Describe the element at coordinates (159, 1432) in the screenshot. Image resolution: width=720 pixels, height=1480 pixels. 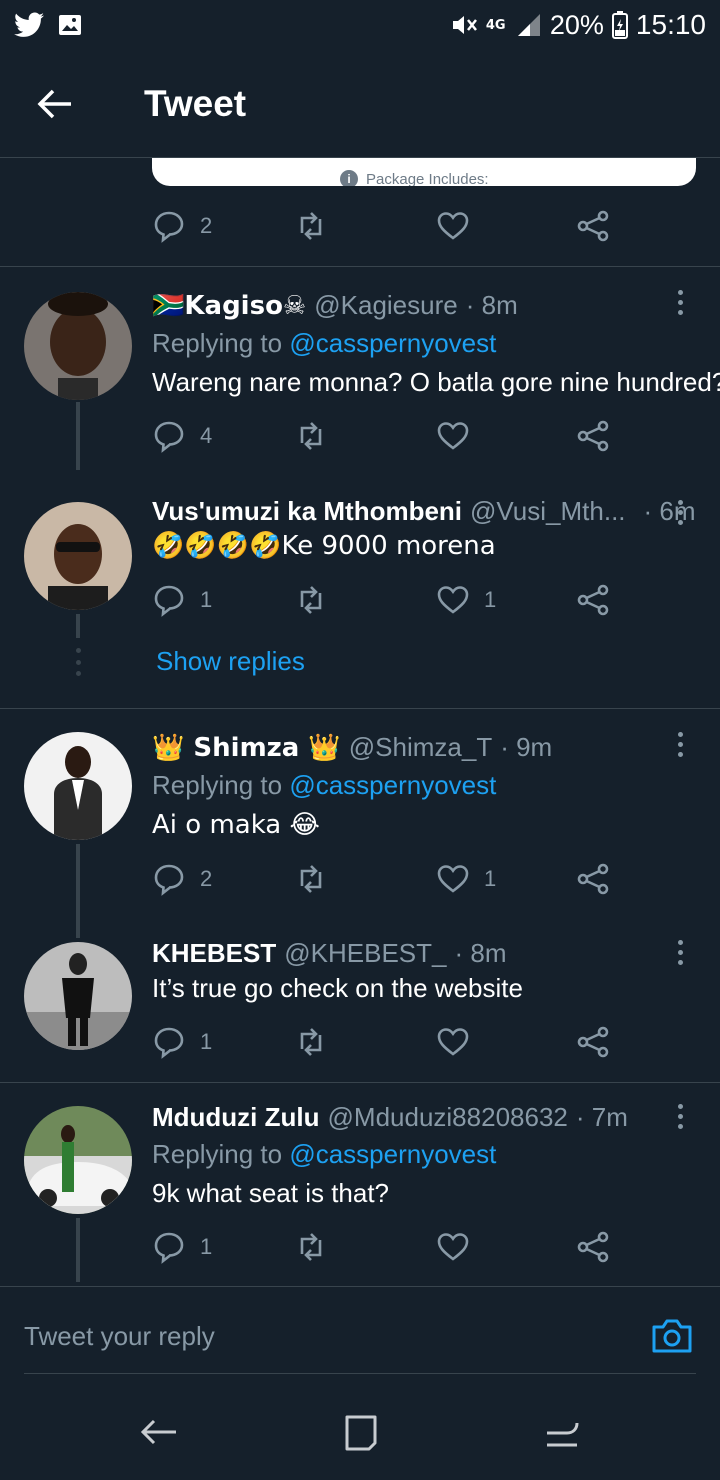
I see `nav-back-icon` at that location.